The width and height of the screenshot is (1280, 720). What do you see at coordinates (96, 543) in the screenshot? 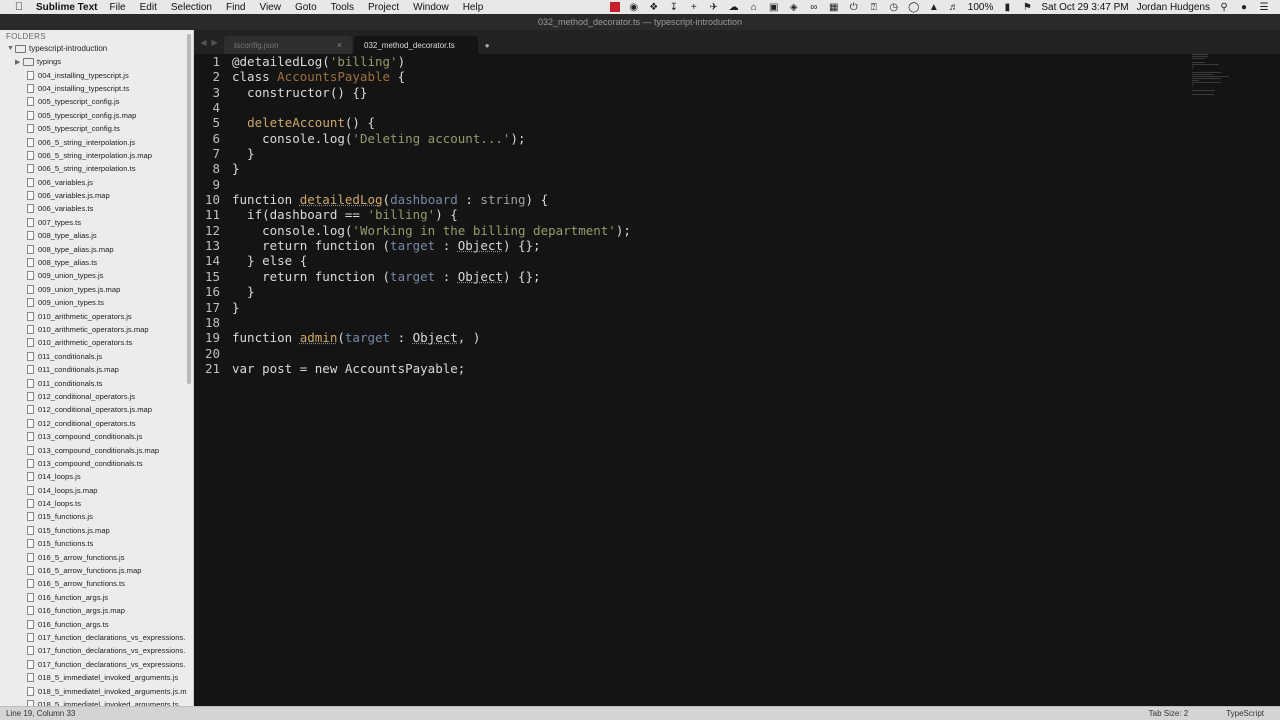
I see `file-item: 015_functions.ts` at bounding box center [96, 543].